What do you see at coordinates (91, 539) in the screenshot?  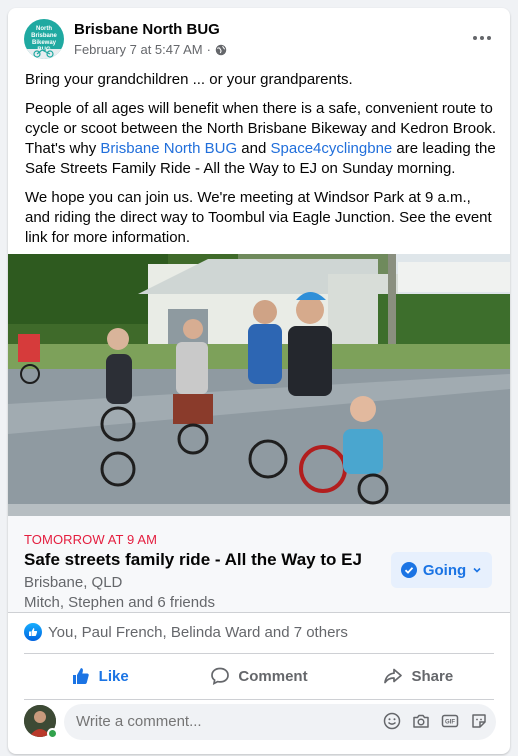 I see `event-when: TOMORROW AT 9 AM` at bounding box center [91, 539].